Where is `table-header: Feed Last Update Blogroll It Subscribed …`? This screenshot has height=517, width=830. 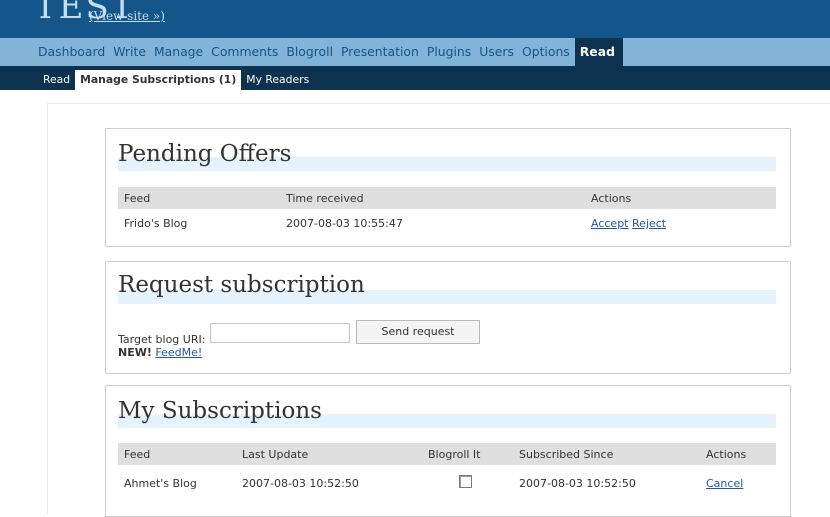 table-header: Feed Last Update Blogroll It Subscribed … is located at coordinates (447, 454).